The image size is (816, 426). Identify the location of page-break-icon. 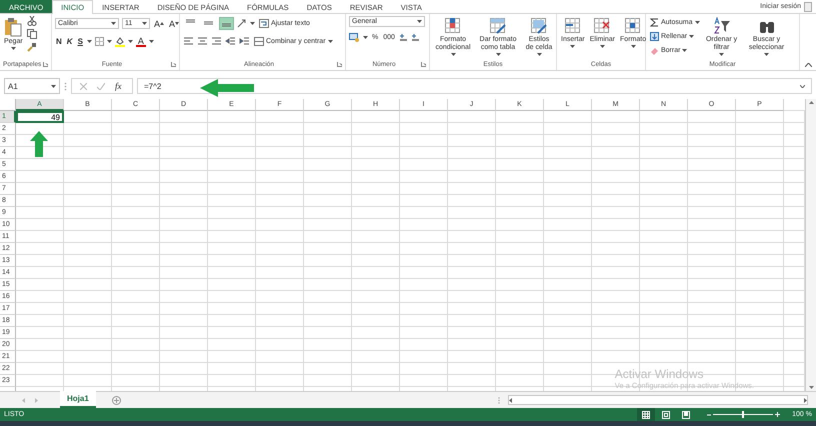
(686, 414).